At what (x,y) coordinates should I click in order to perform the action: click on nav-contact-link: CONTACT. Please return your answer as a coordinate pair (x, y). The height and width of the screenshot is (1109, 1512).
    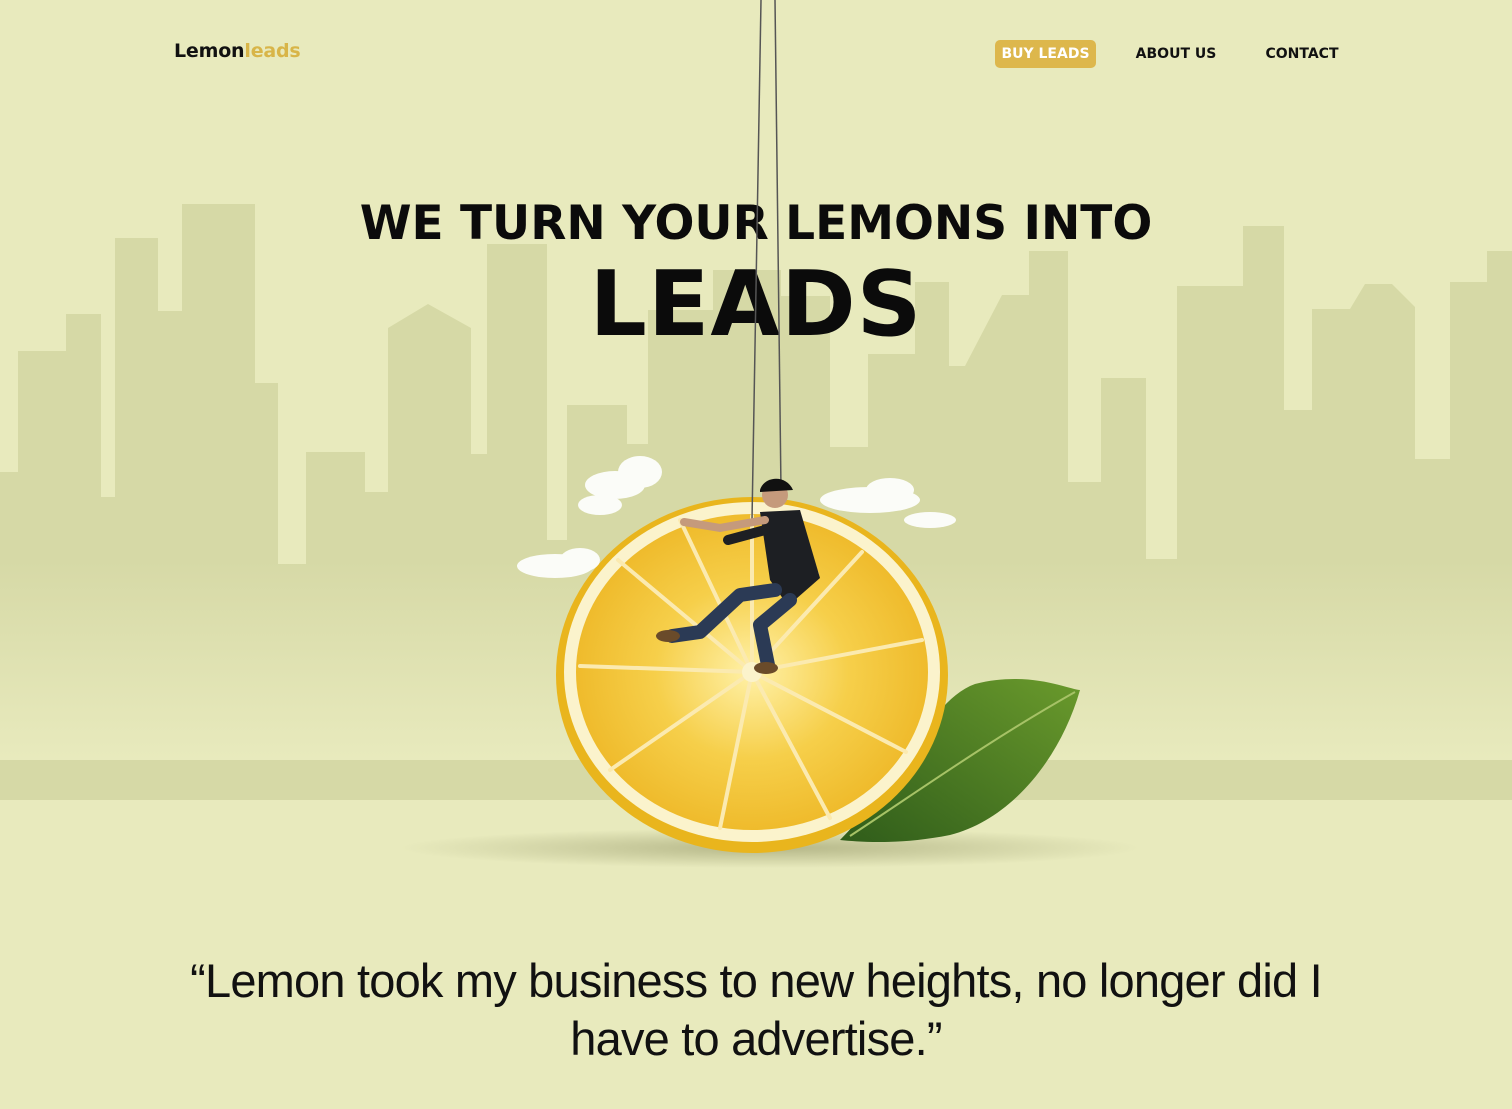
    Looking at the image, I should click on (1302, 54).